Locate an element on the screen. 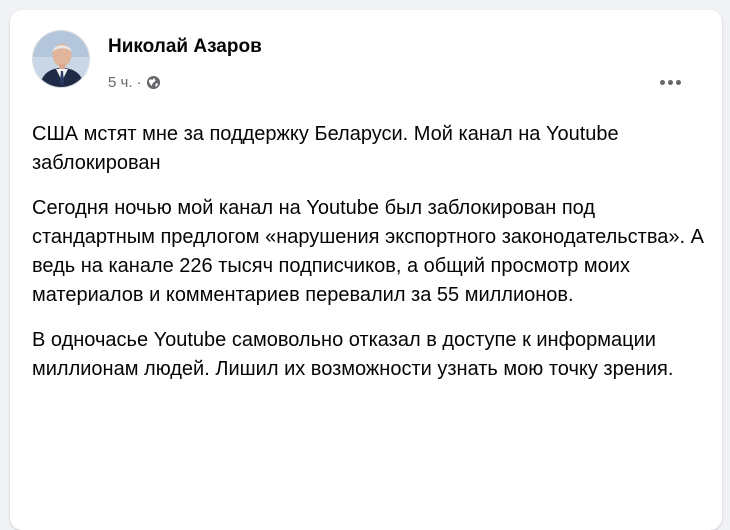  globe-icon is located at coordinates (153, 82).